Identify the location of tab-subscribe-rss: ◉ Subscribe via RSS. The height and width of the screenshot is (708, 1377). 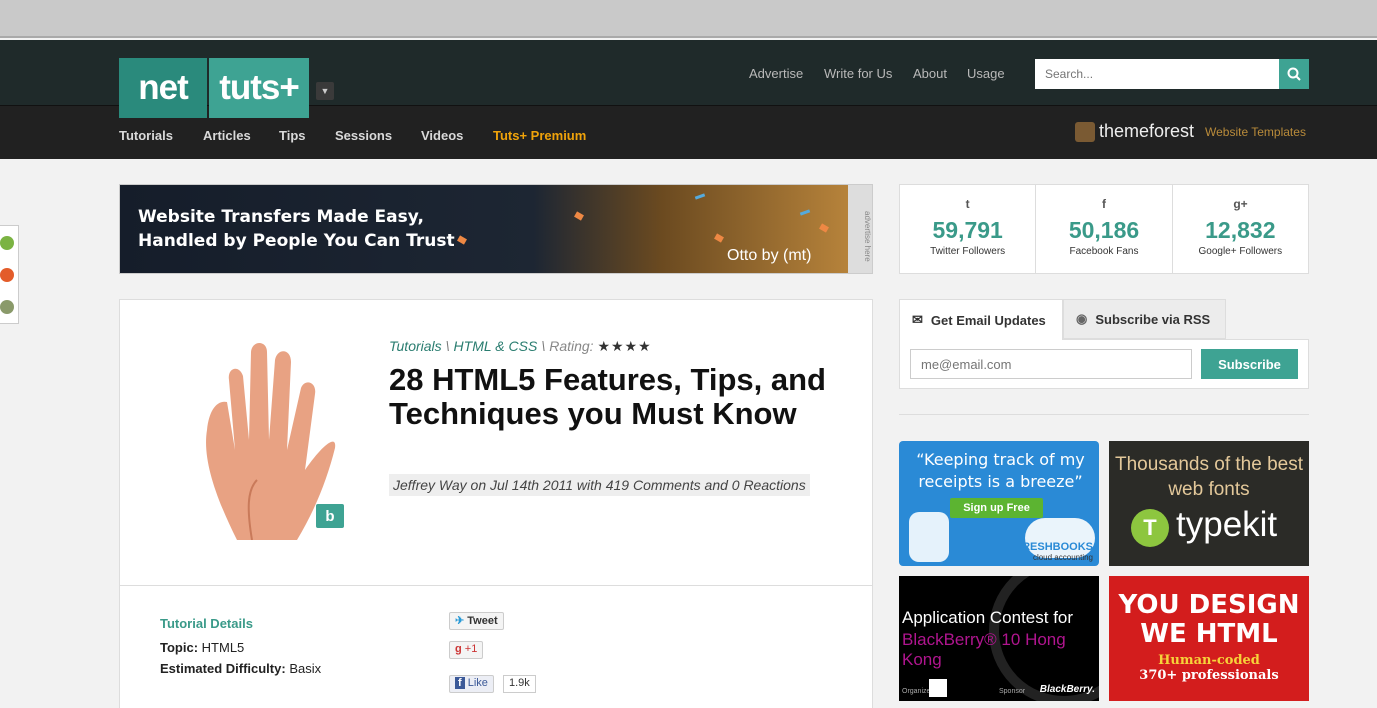
(1144, 319).